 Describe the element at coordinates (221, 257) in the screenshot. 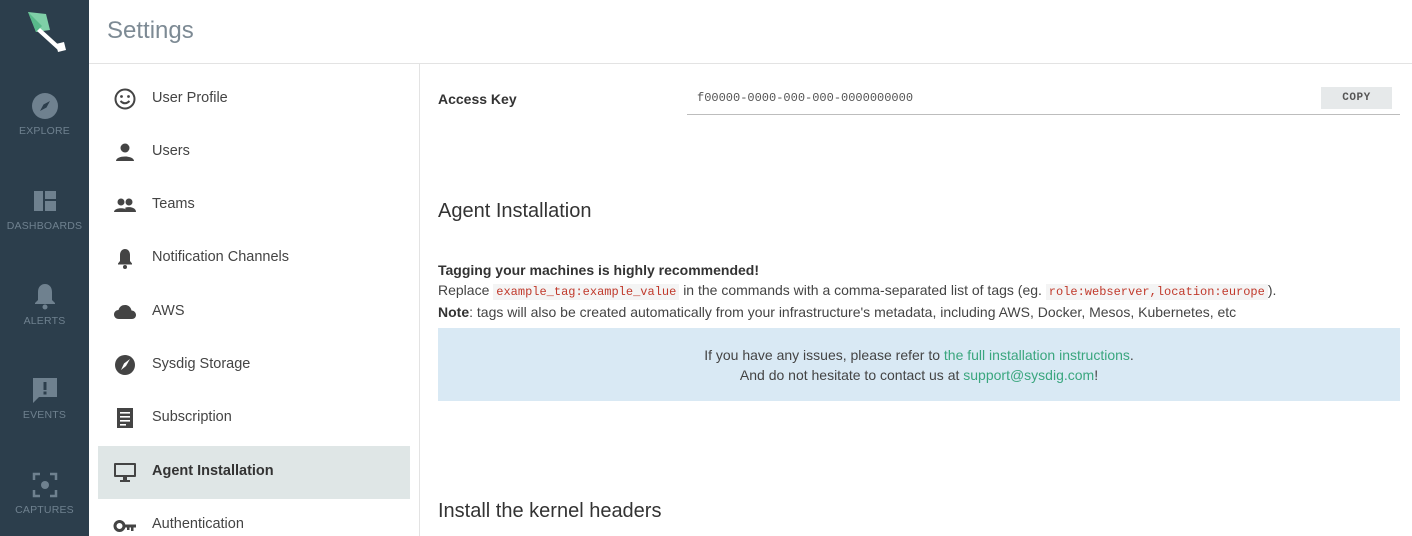

I see `nav-item-label: Notification Channels` at that location.